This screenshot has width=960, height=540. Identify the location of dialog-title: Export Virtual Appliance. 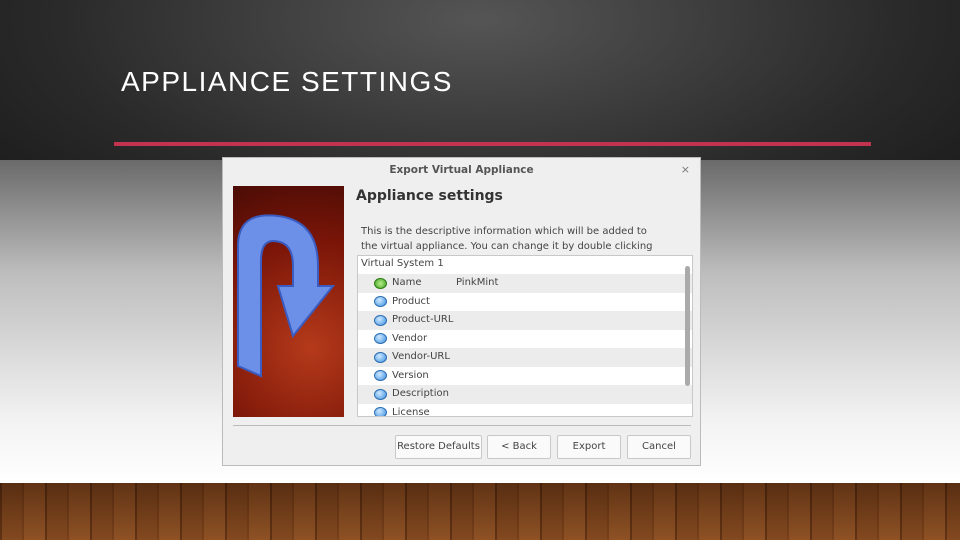
(461, 170).